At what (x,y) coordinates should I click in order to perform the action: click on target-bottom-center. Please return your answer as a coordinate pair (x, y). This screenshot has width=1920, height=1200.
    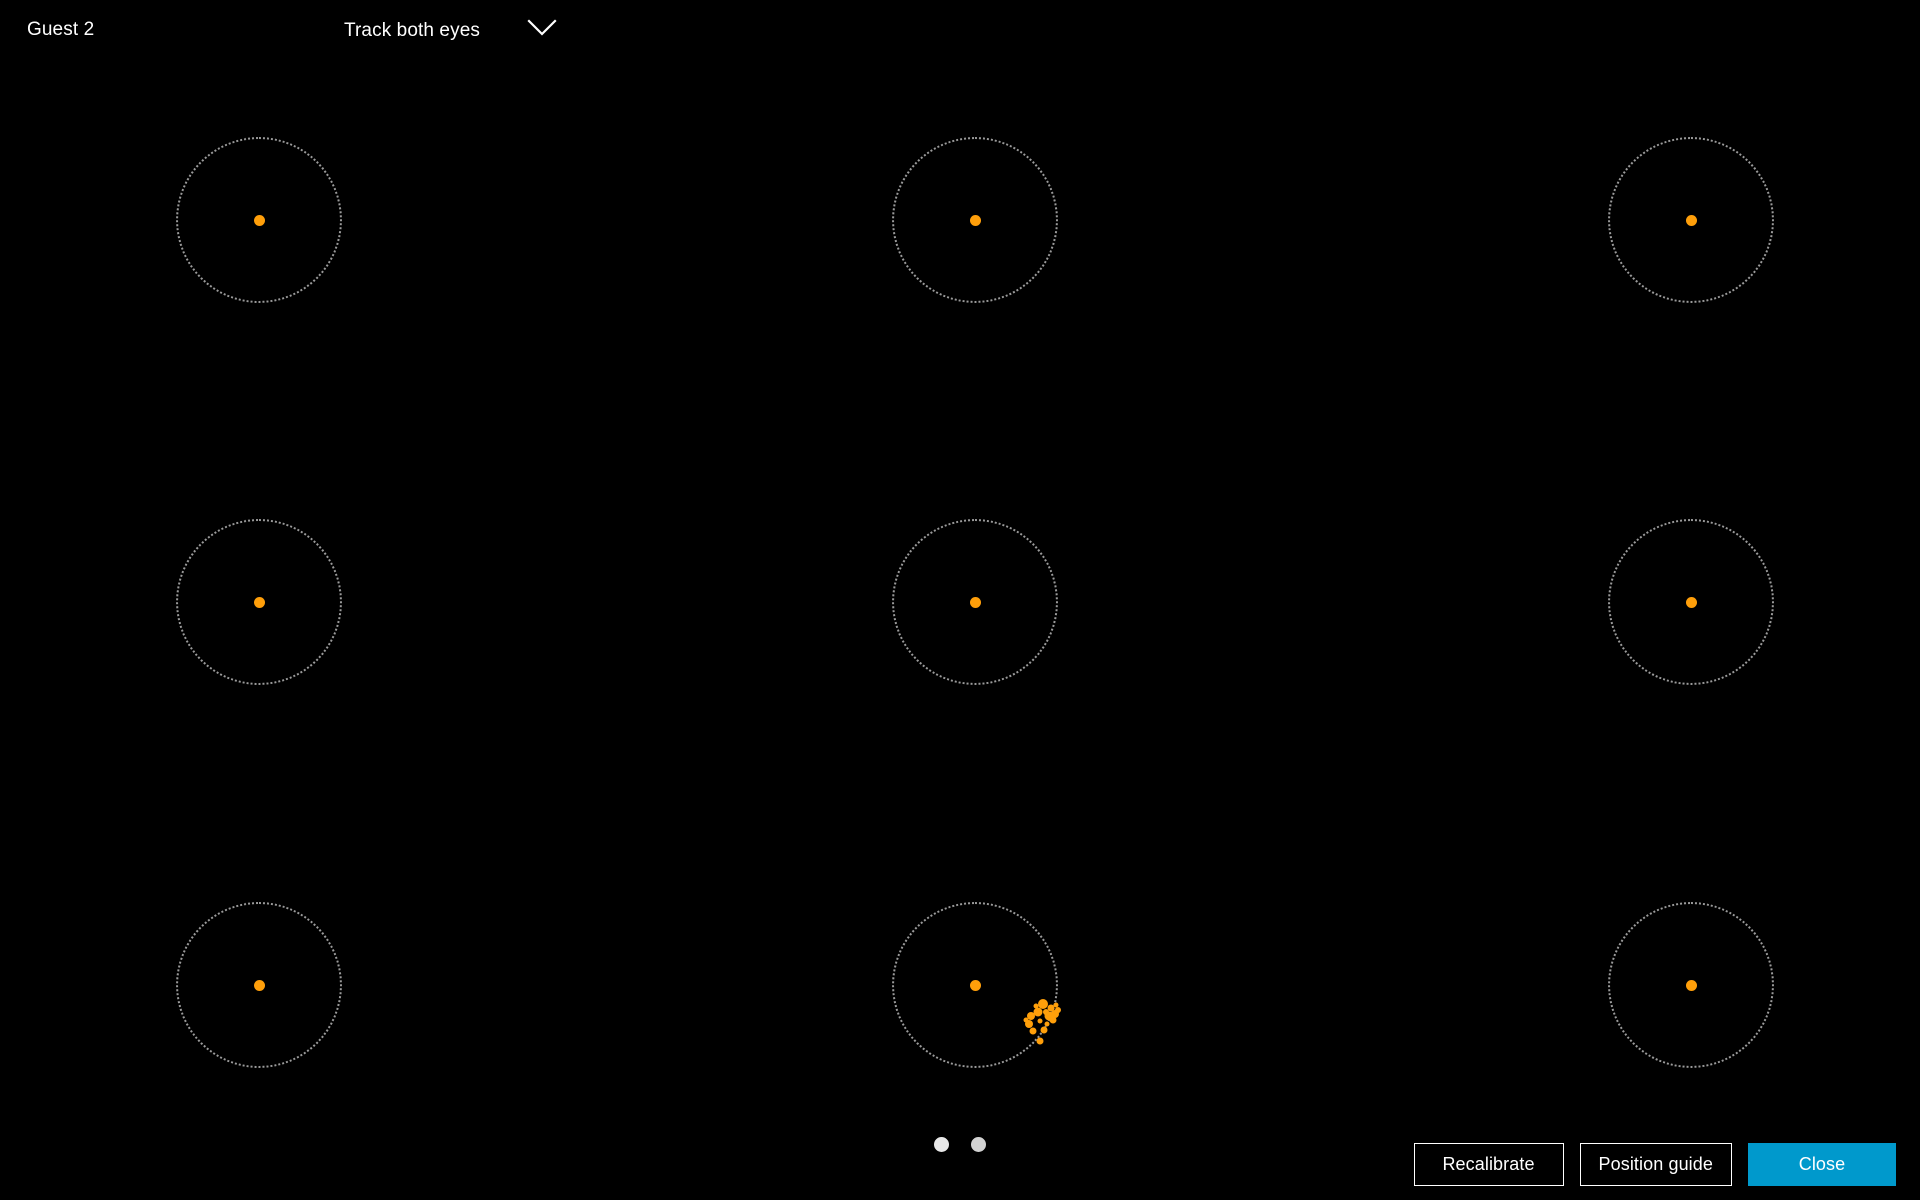
    Looking at the image, I should click on (975, 985).